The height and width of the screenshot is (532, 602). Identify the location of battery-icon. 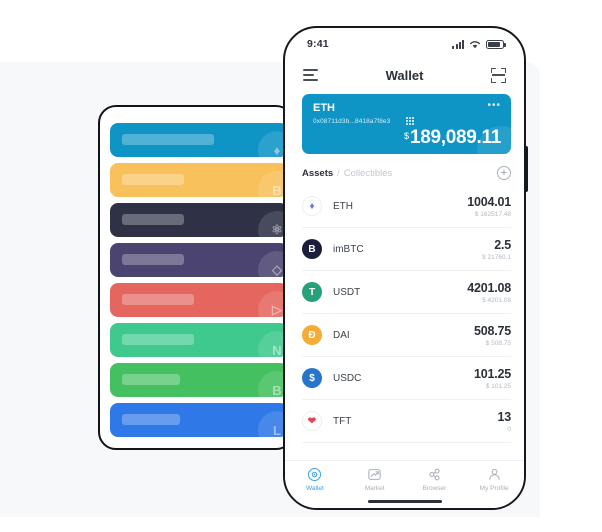
(496, 44).